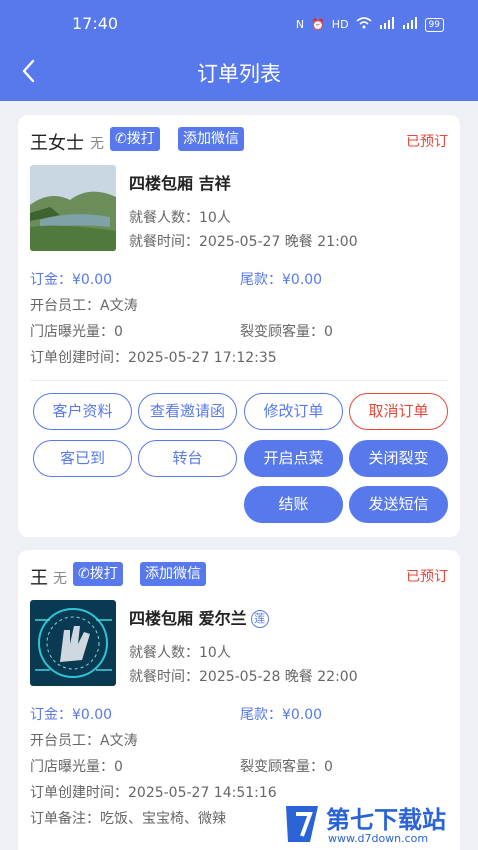 Image resolution: width=478 pixels, height=850 pixels. I want to click on customer-name: 王女士, so click(57, 143).